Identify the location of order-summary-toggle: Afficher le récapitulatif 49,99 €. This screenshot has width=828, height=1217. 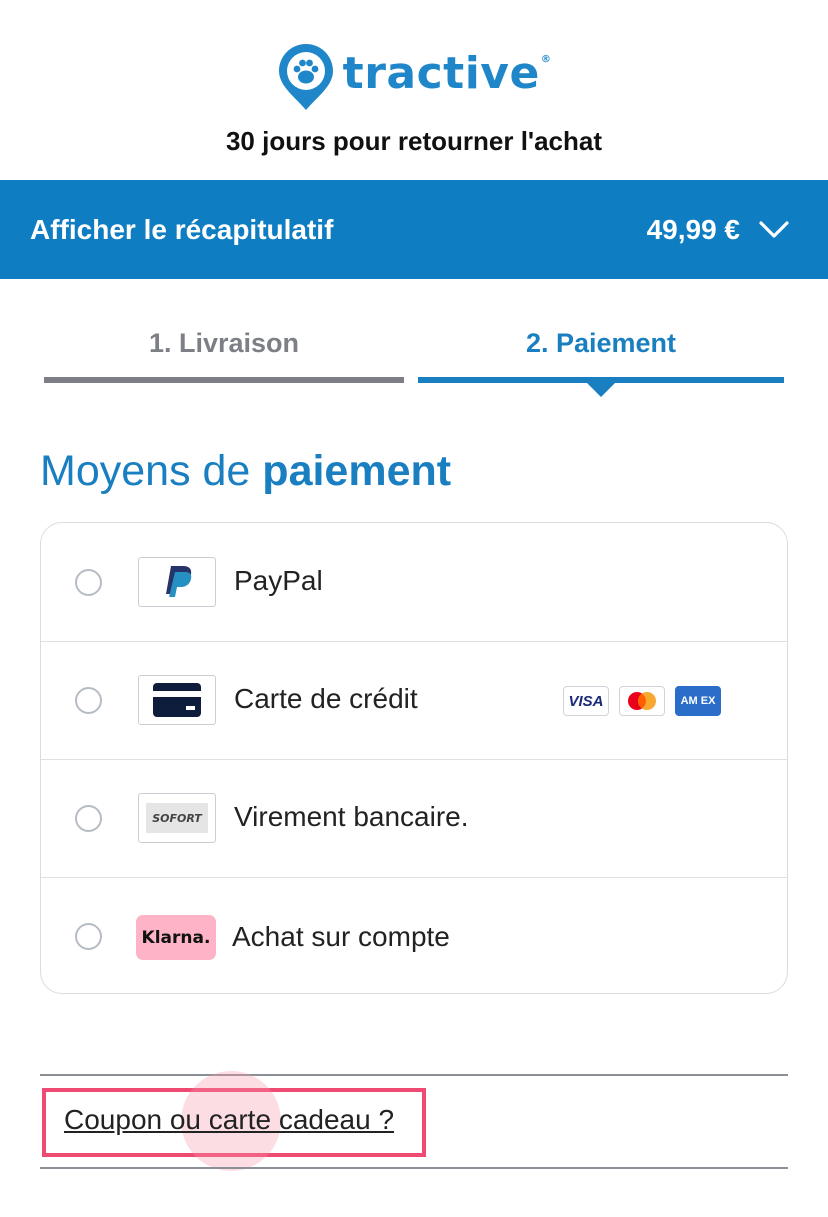
(414, 229).